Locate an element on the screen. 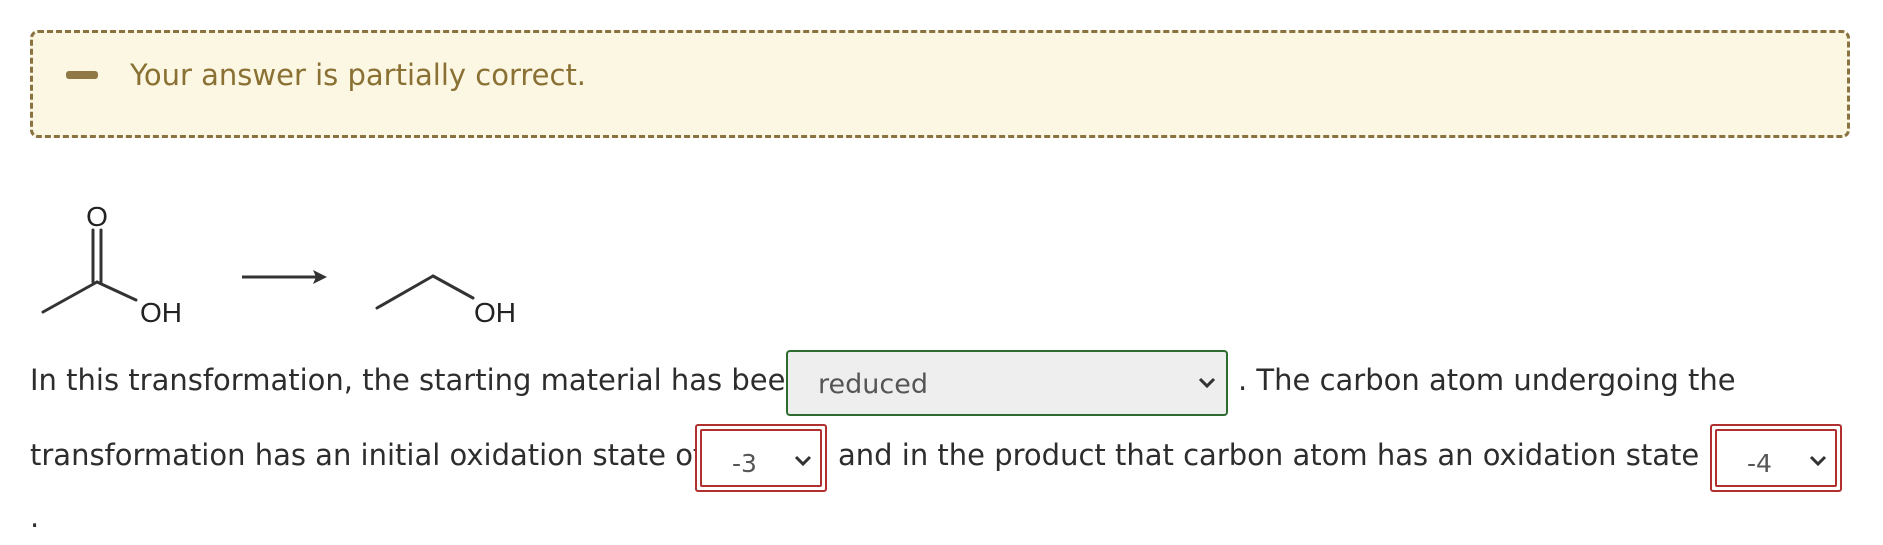 Image resolution: width=1883 pixels, height=545 pixels. question-text-end: . is located at coordinates (35, 517).